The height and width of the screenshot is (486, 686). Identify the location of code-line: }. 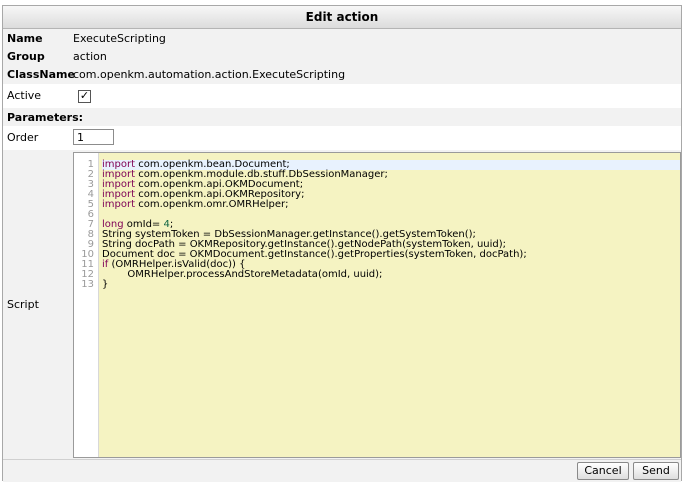
(105, 284).